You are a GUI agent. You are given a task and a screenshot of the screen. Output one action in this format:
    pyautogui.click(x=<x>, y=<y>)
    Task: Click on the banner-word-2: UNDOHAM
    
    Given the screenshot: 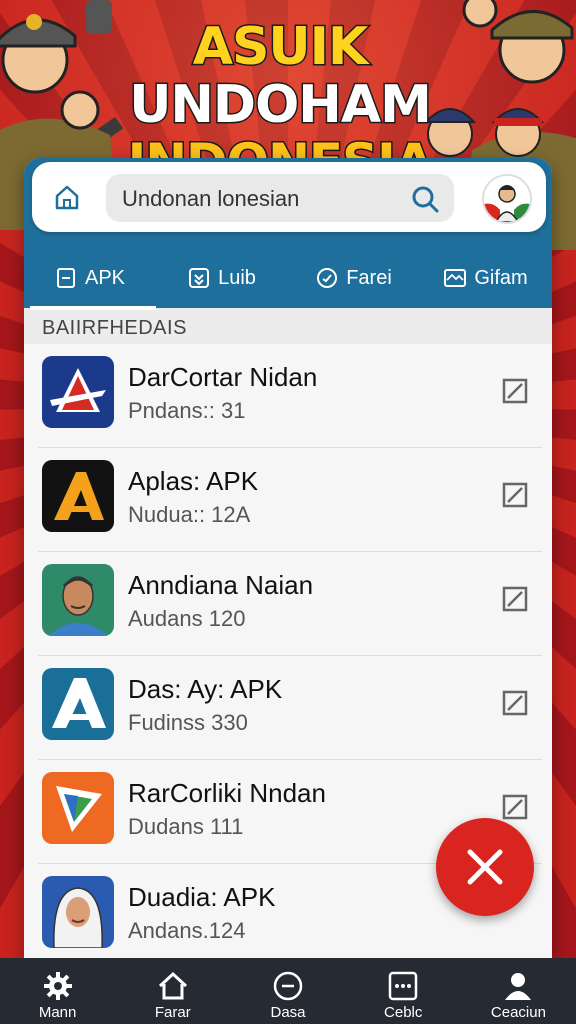 What is the action you would take?
    pyautogui.click(x=281, y=105)
    